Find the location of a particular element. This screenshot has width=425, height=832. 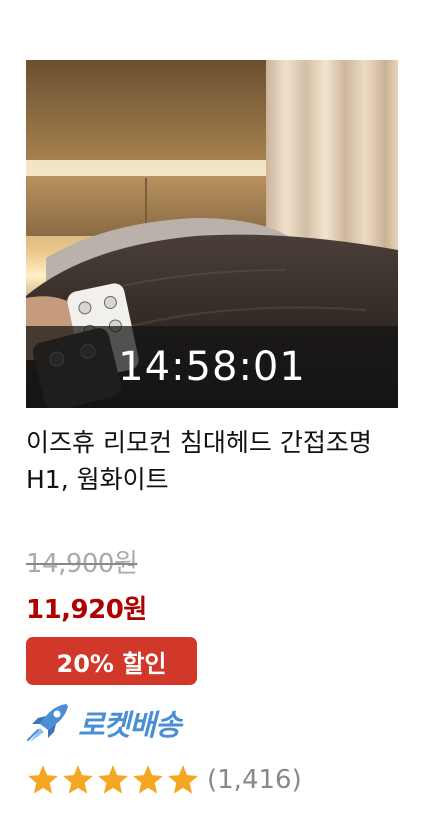

countdown-overlay: 14:58:01 is located at coordinates (212, 367).